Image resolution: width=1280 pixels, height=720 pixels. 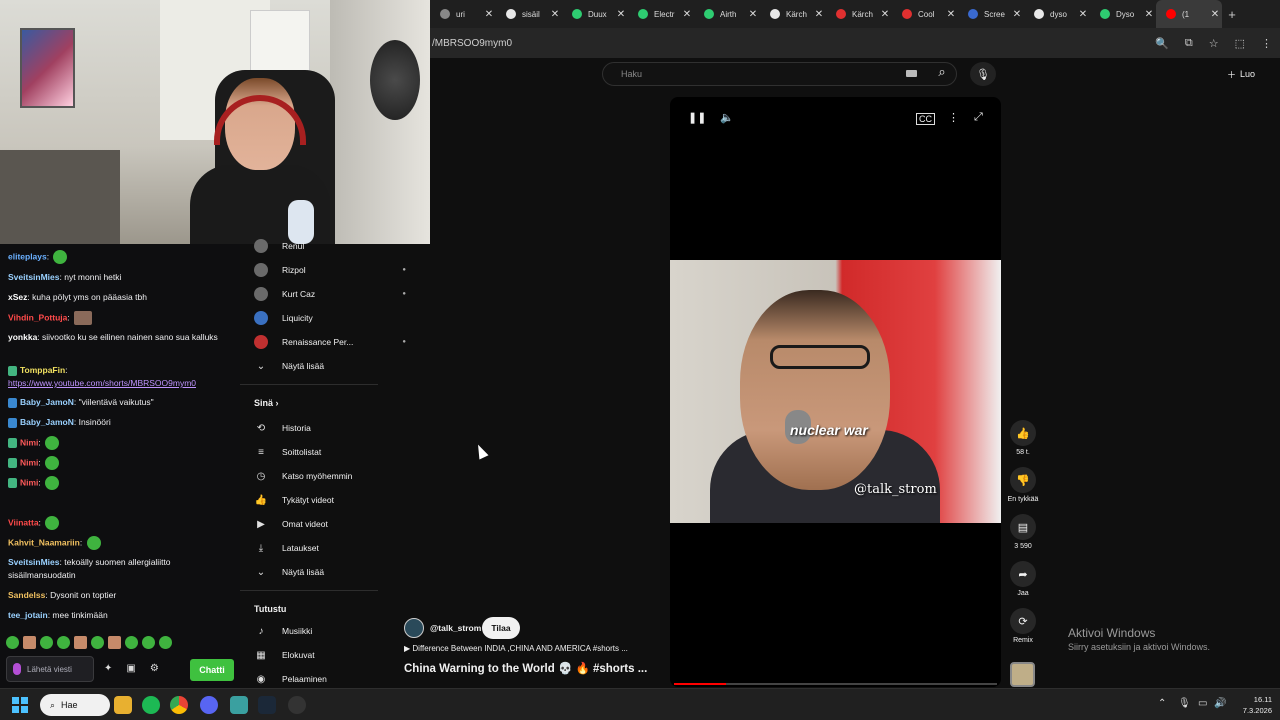 I want to click on sidebar-item-liquicity: Liquicity, so click(x=339, y=318).